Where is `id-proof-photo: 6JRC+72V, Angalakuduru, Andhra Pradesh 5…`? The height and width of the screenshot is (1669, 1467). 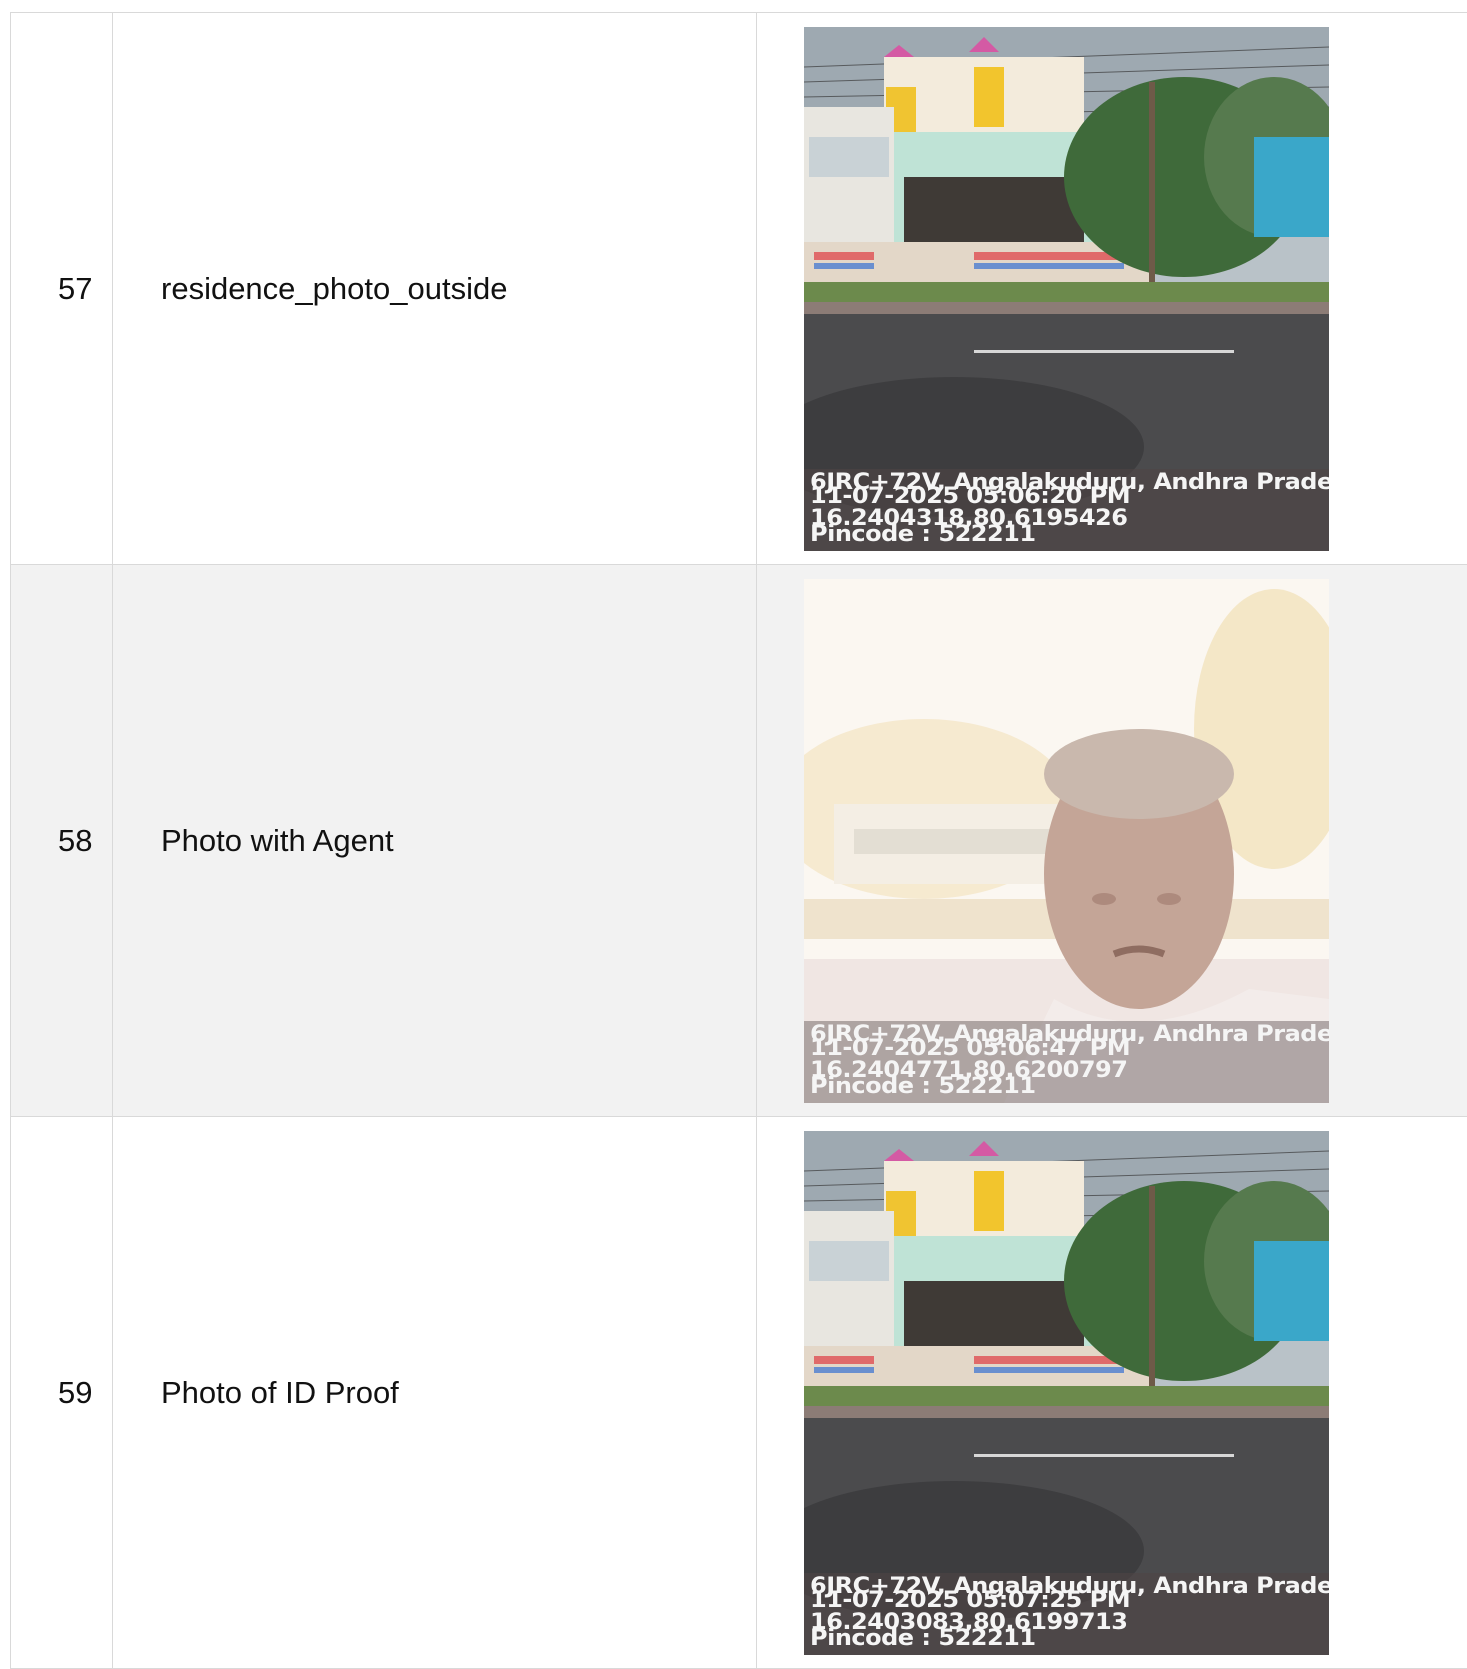
id-proof-photo: 6JRC+72V, Angalakuduru, Andhra Pradesh 5… is located at coordinates (1066, 1393).